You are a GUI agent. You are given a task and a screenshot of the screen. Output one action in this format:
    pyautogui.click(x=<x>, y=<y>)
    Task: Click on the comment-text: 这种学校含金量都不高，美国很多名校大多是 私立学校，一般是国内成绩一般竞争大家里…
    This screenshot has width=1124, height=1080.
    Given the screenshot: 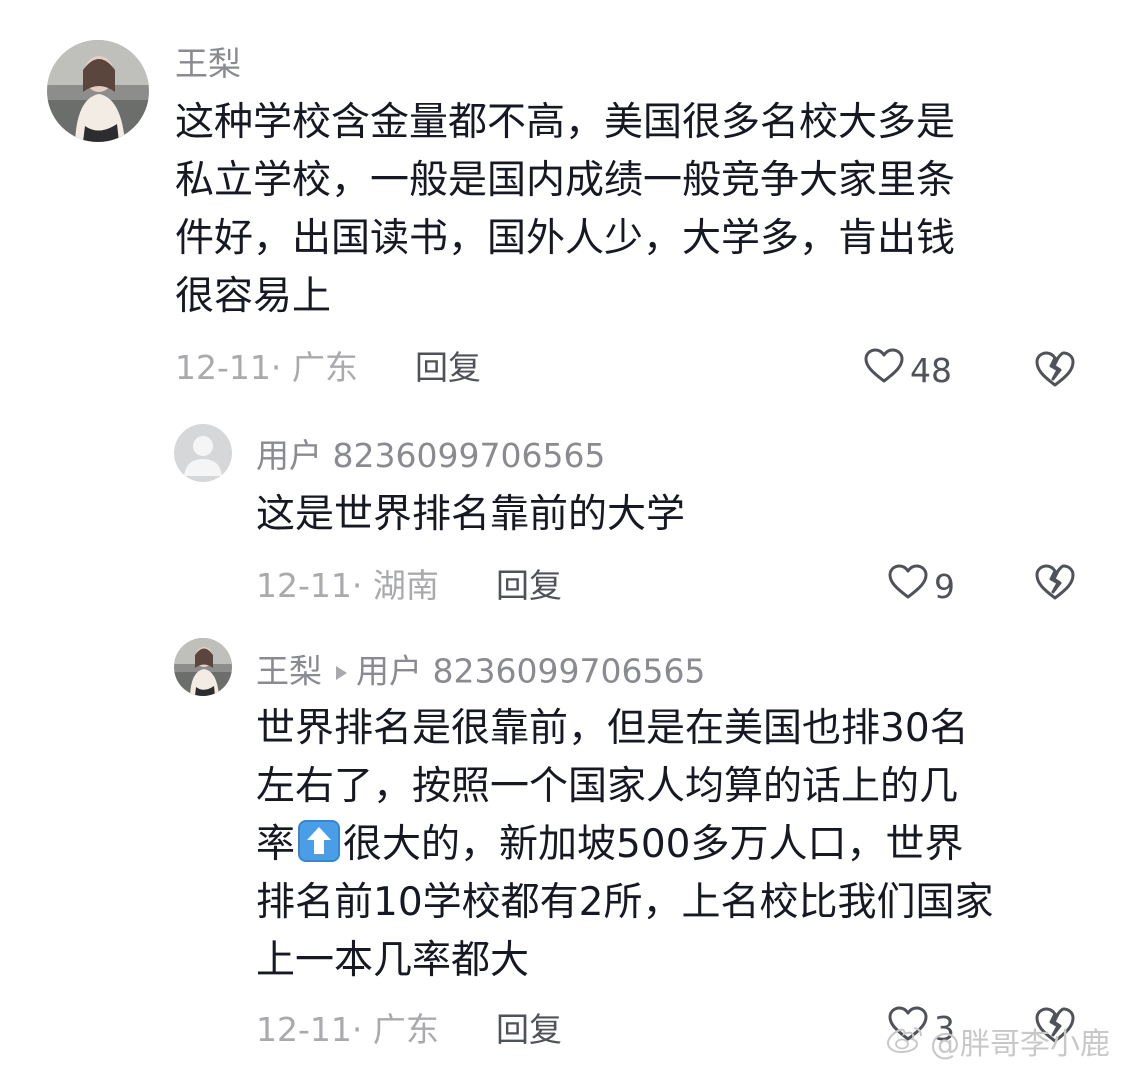 What is the action you would take?
    pyautogui.click(x=565, y=210)
    